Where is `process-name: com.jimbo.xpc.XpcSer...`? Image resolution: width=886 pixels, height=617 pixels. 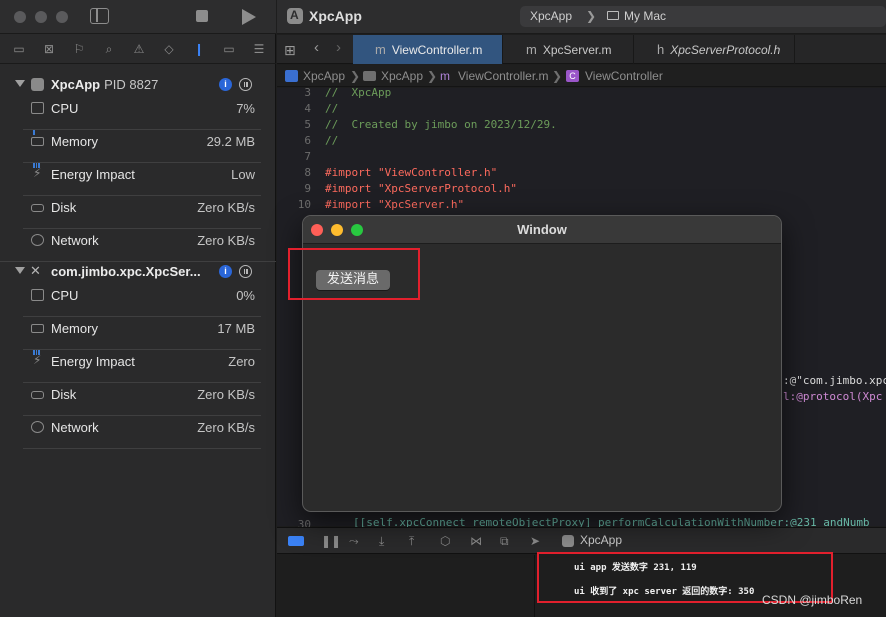
process-name: com.jimbo.xpc.XpcSer... is located at coordinates (126, 271).